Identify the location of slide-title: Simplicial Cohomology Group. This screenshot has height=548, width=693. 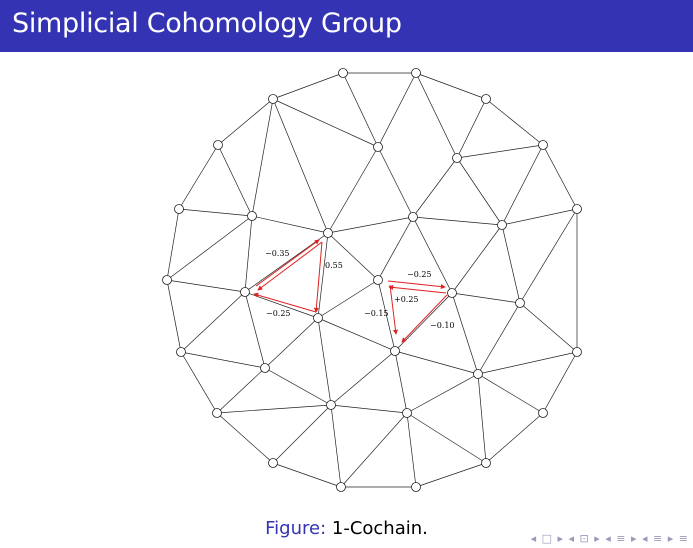
(207, 23).